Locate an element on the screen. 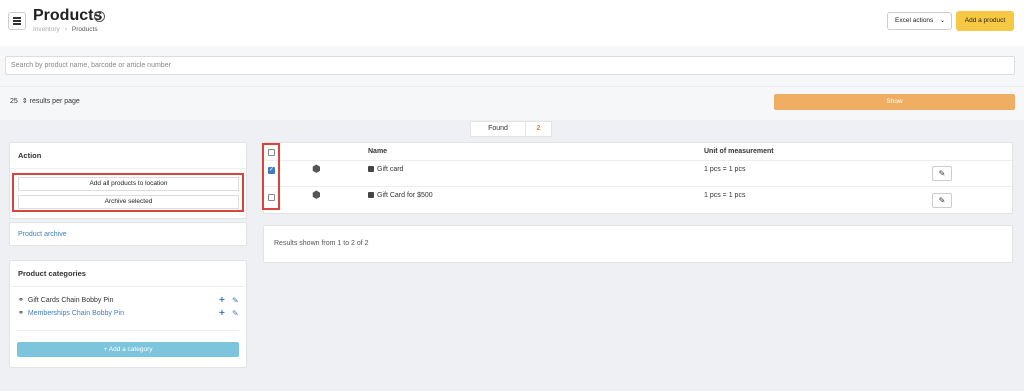 Image resolution: width=1024 pixels, height=391 pixels. product-name-link: Gift card is located at coordinates (385, 169).